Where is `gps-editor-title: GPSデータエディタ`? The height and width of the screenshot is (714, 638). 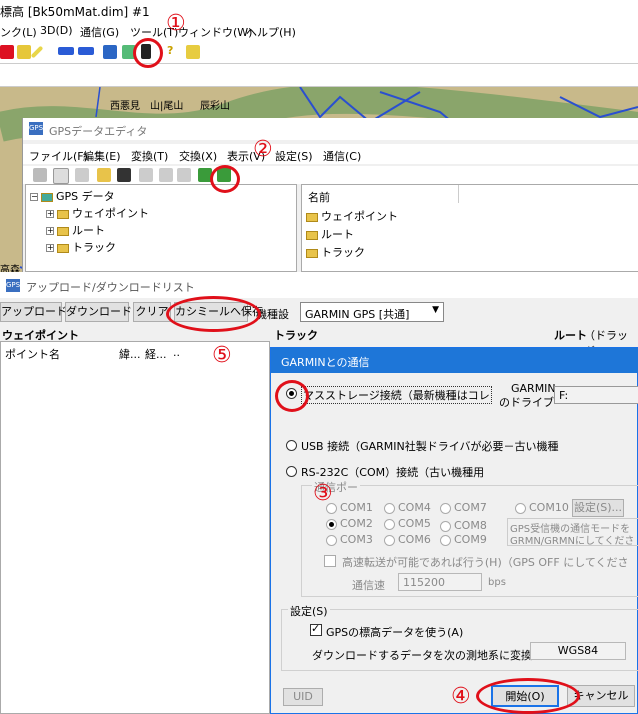
gps-editor-title: GPSデータエディタ is located at coordinates (98, 131).